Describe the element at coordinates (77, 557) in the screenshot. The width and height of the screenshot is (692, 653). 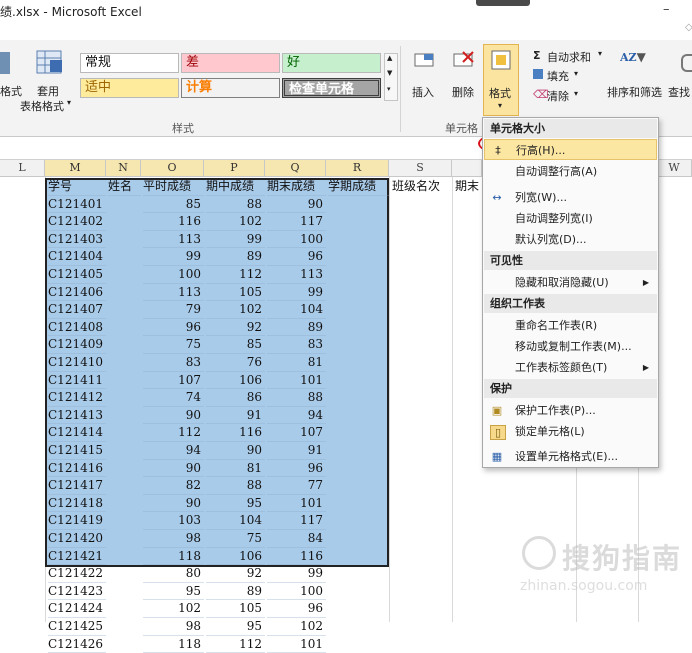
I see `cell-student-id: C121421` at that location.